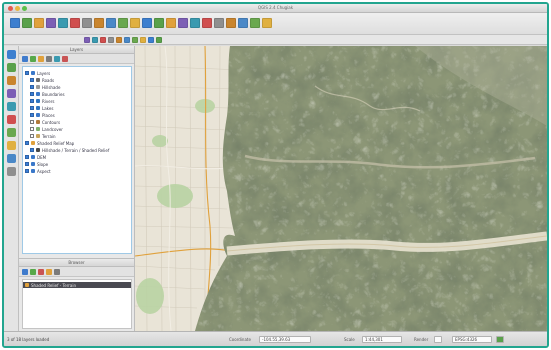 The width and height of the screenshot is (551, 350). Describe the element at coordinates (135, 23) in the screenshot. I see `zoom-layer-icon` at that location.